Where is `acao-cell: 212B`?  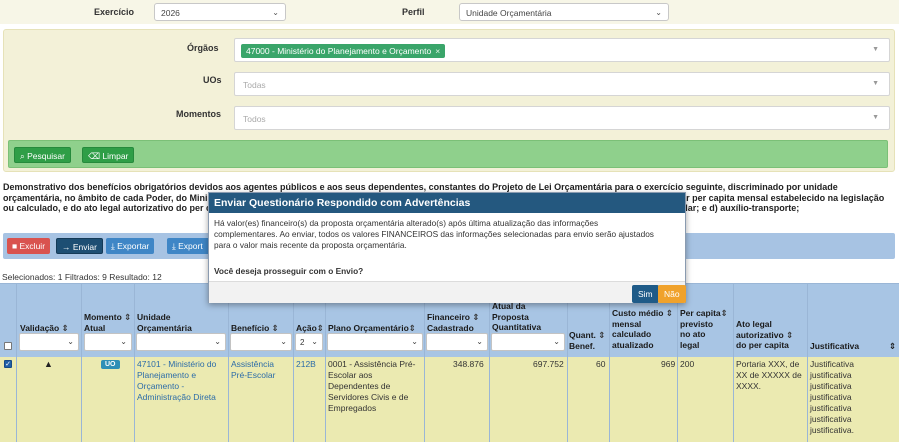 acao-cell: 212B is located at coordinates (306, 364).